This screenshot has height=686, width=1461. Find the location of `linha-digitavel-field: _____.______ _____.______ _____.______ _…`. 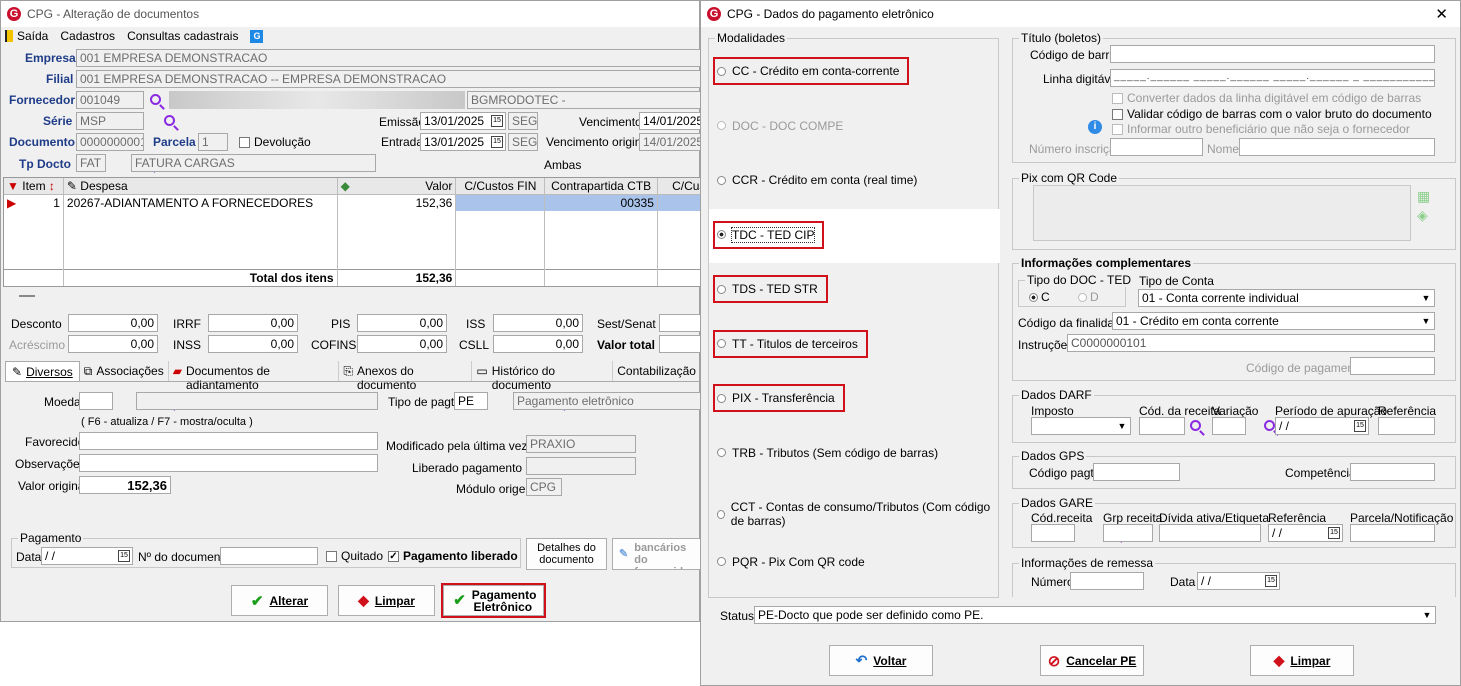

linha-digitavel-field: _____.______ _____.______ _____.______ _… is located at coordinates (1272, 78).